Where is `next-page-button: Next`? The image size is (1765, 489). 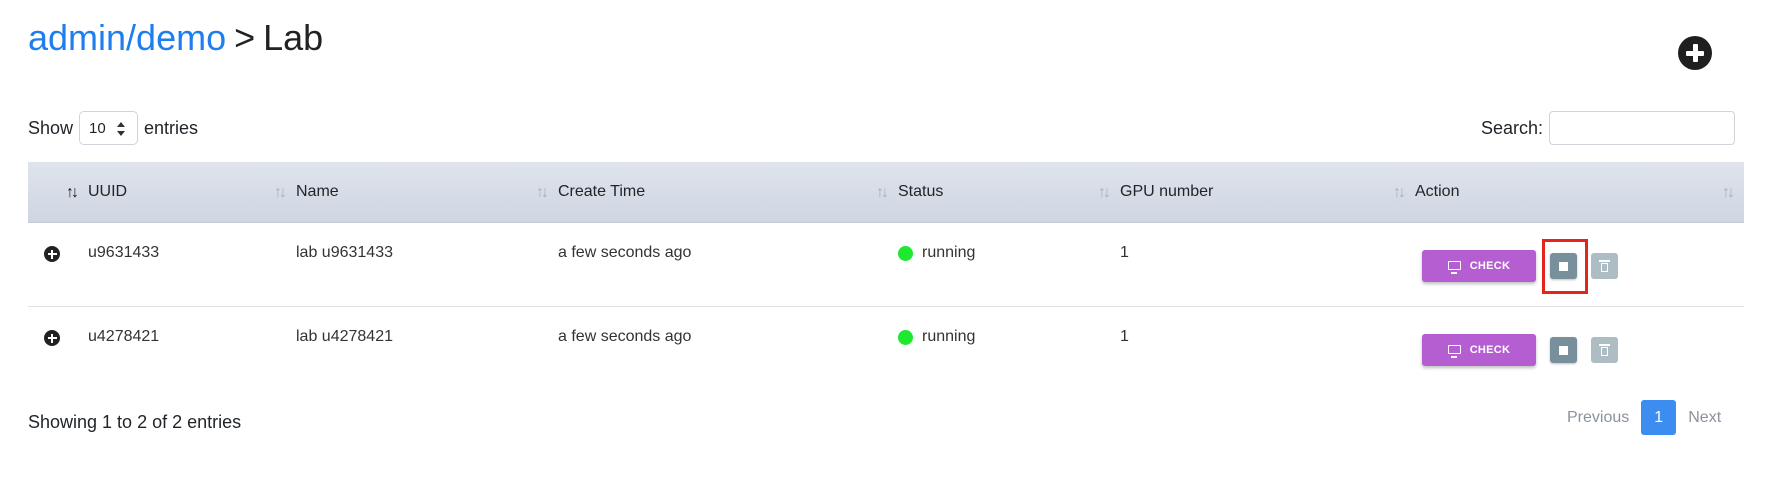 next-page-button: Next is located at coordinates (1704, 418).